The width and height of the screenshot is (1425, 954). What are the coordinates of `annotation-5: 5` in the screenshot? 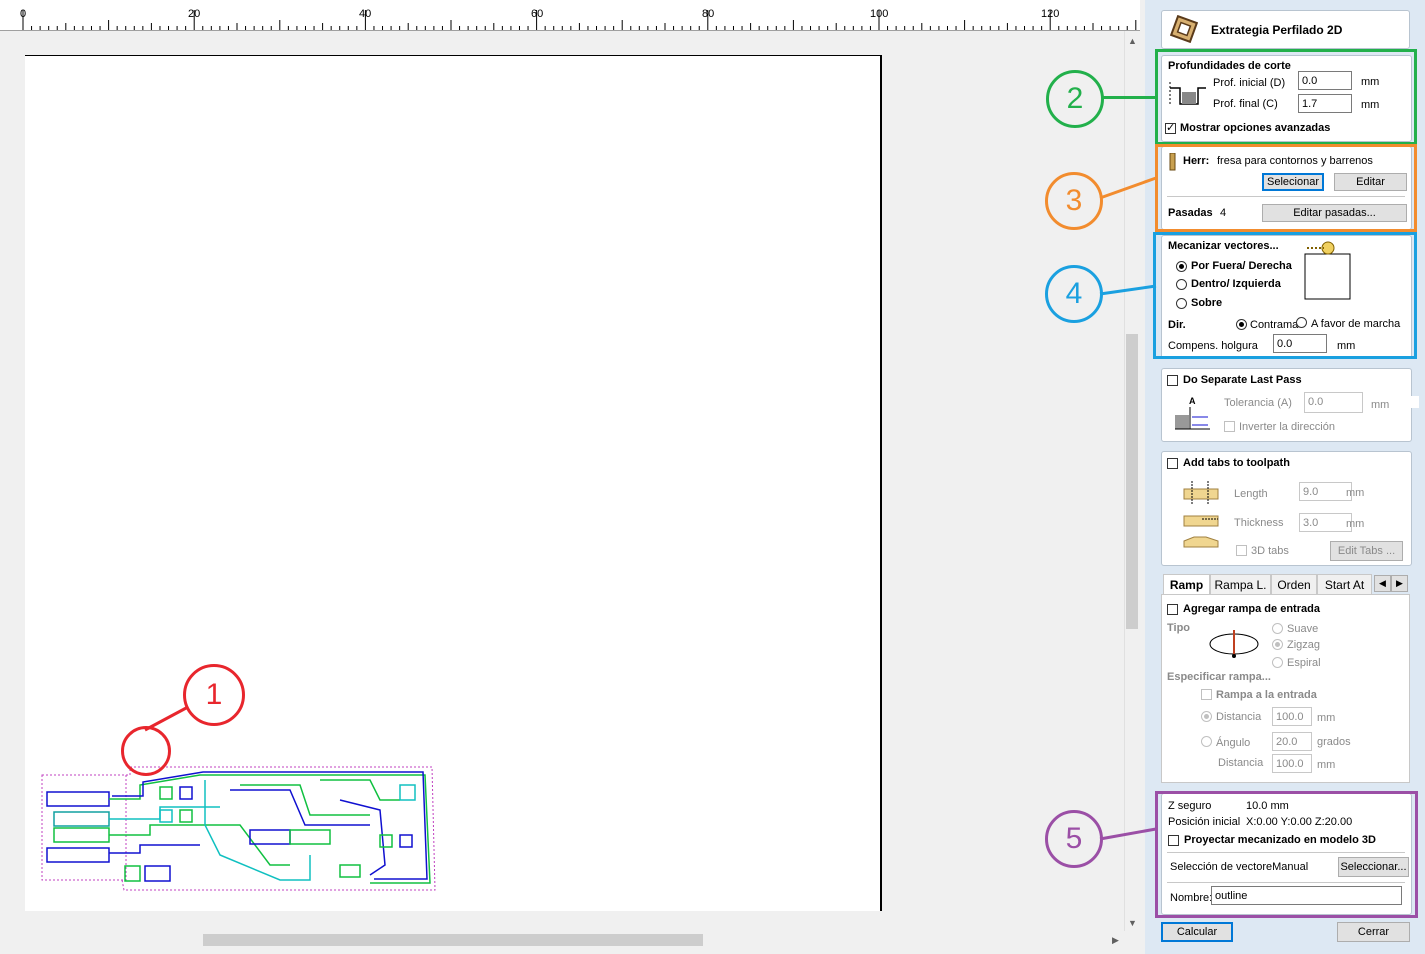 It's located at (1074, 839).